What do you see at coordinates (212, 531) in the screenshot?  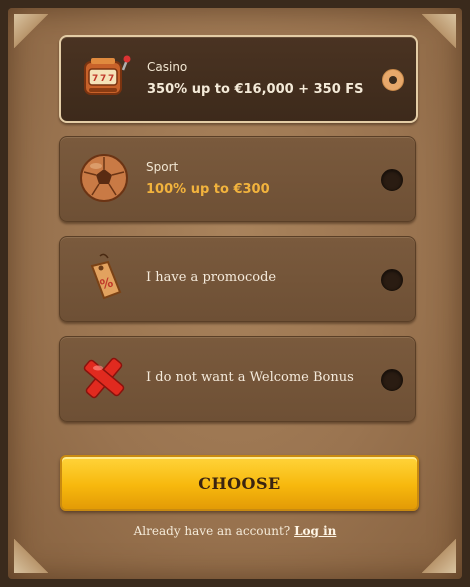 I see `login-prompt-text: Already have an account?` at bounding box center [212, 531].